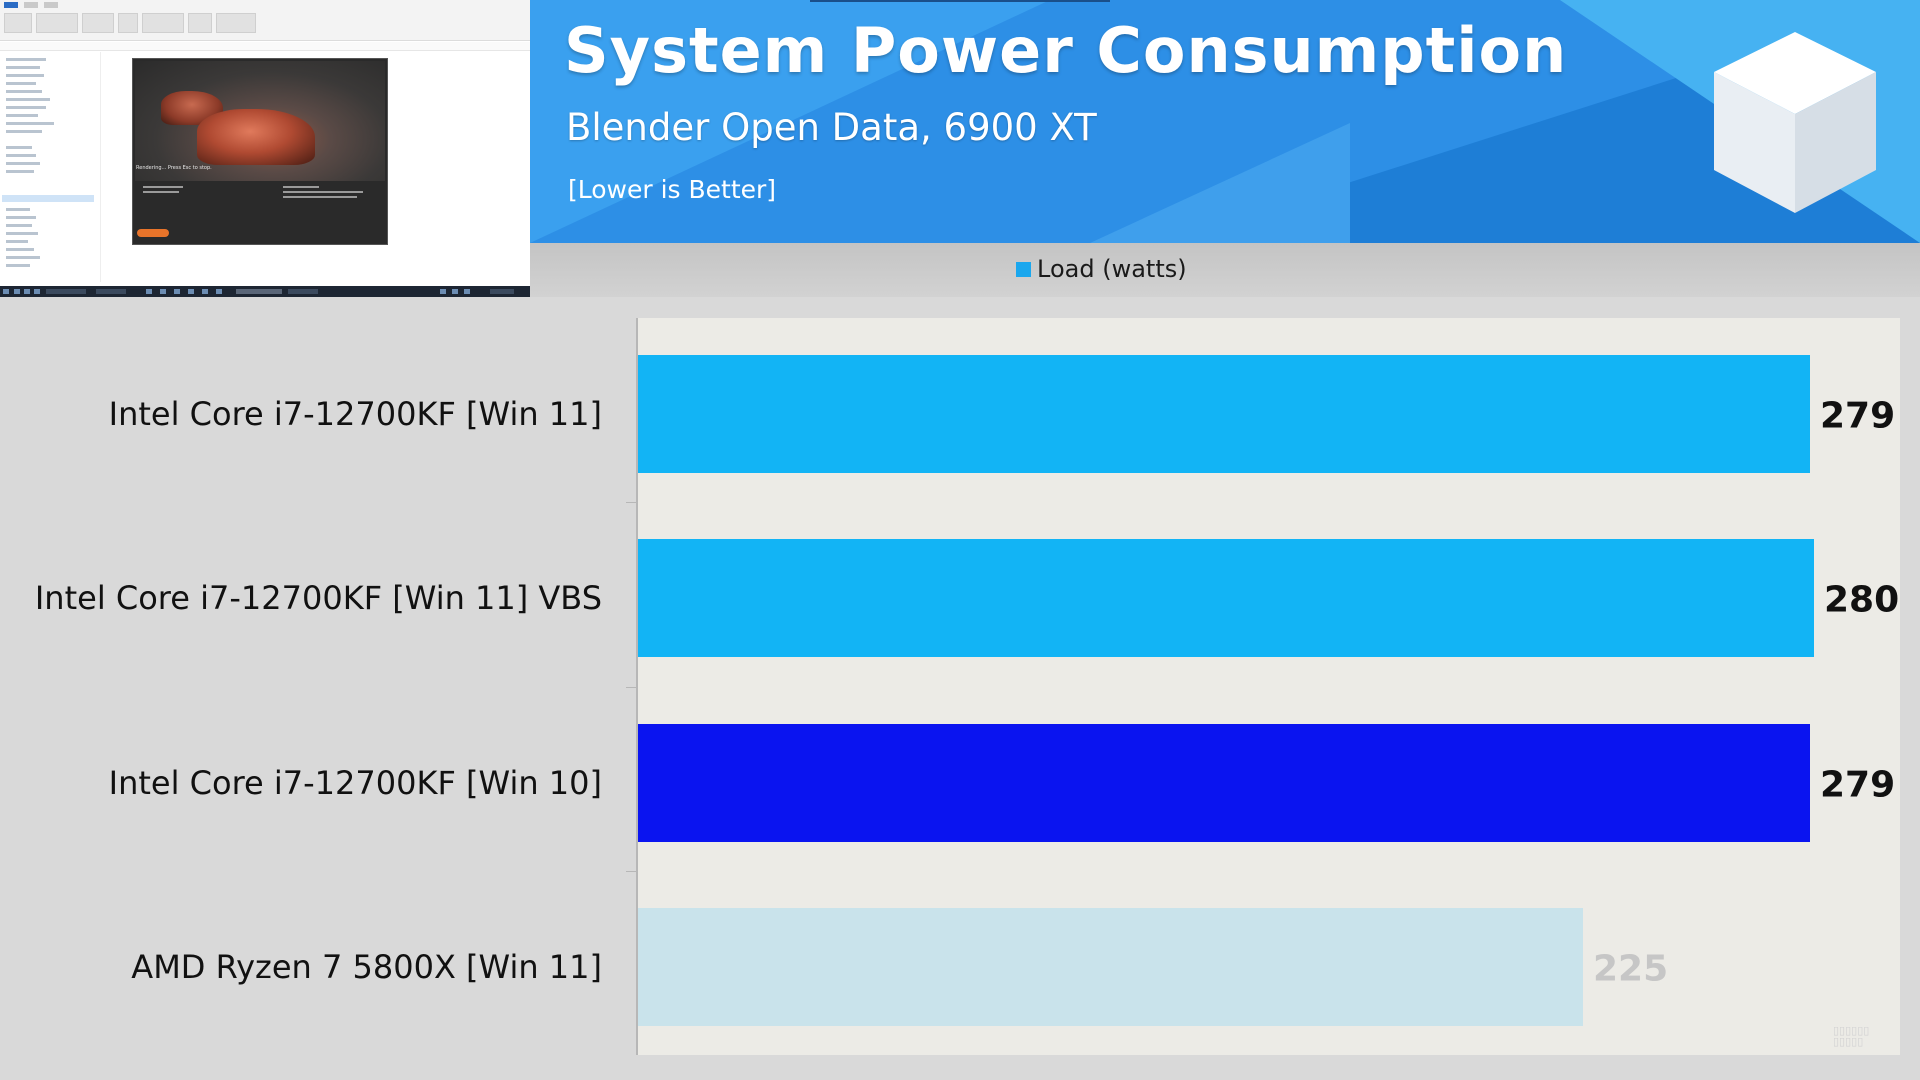 Image resolution: width=1920 pixels, height=1080 pixels. What do you see at coordinates (265, 291) in the screenshot?
I see `windows-taskbar` at bounding box center [265, 291].